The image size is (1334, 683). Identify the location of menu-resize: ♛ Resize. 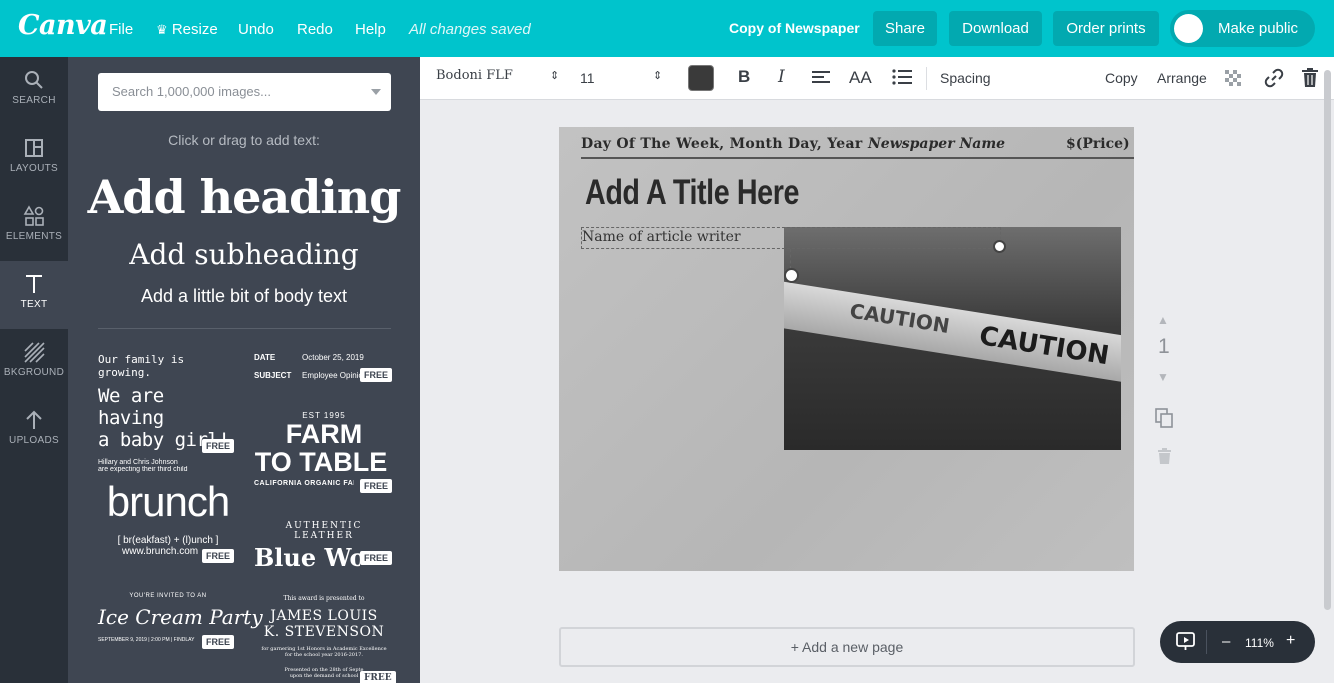
(187, 29).